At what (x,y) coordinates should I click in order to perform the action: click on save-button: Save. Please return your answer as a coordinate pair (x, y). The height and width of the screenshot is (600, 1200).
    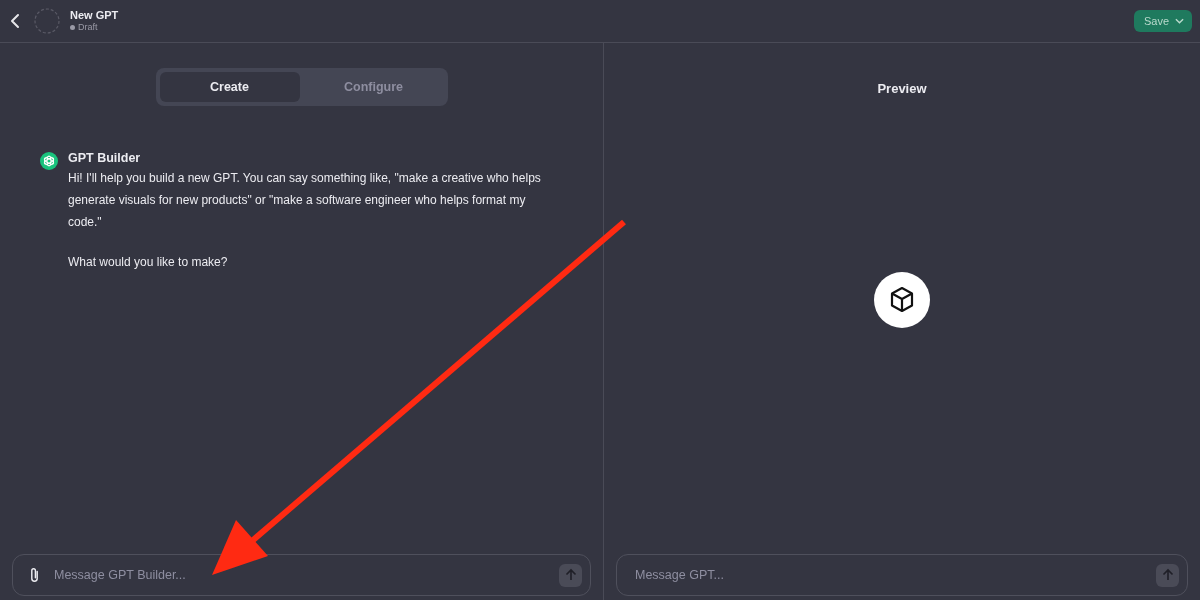
    Looking at the image, I should click on (1162, 21).